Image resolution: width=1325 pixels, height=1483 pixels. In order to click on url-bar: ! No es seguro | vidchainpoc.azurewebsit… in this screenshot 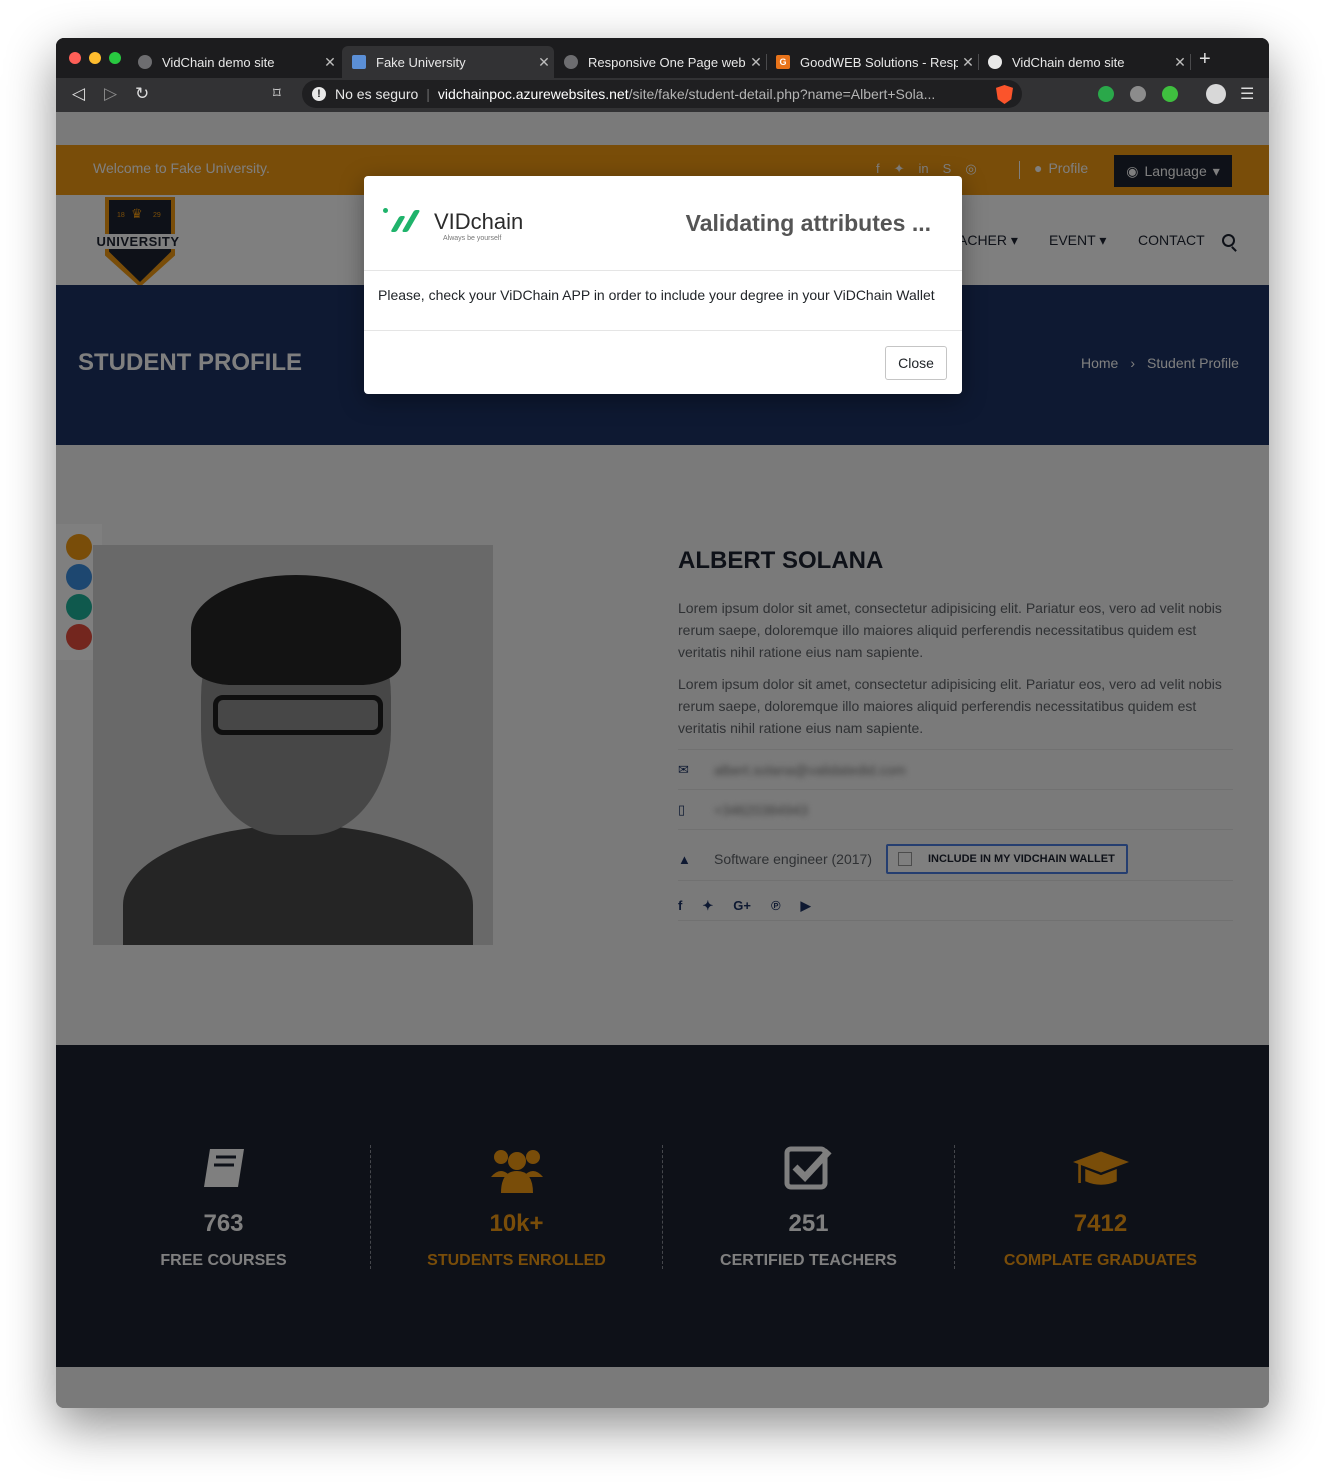, I will do `click(662, 94)`.